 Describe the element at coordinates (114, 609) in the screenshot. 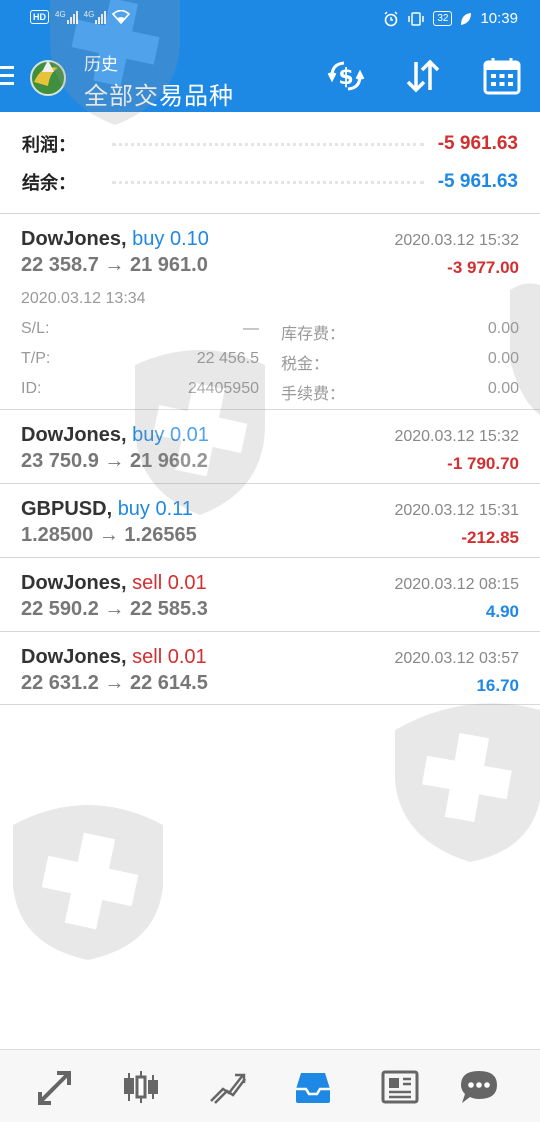

I see `trade-prices: 22 590.2 → 22 585.3` at that location.